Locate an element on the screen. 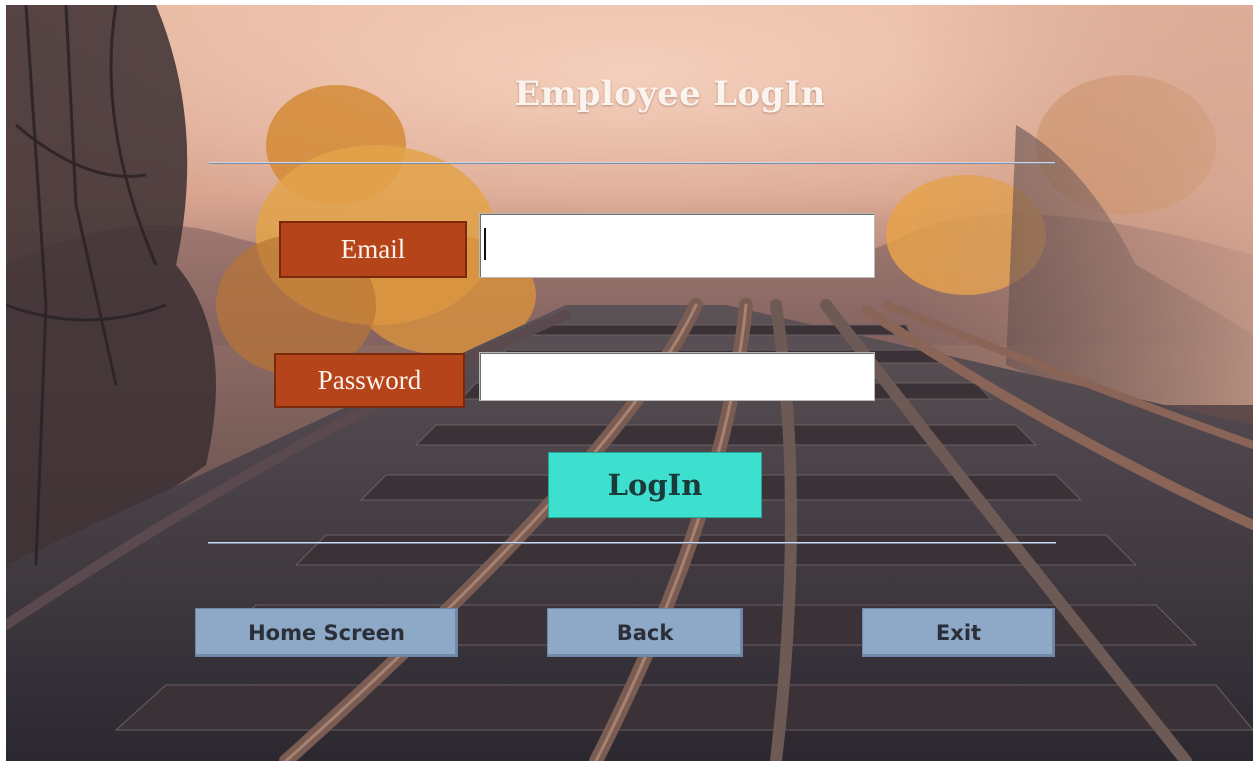  email-field is located at coordinates (677, 245).